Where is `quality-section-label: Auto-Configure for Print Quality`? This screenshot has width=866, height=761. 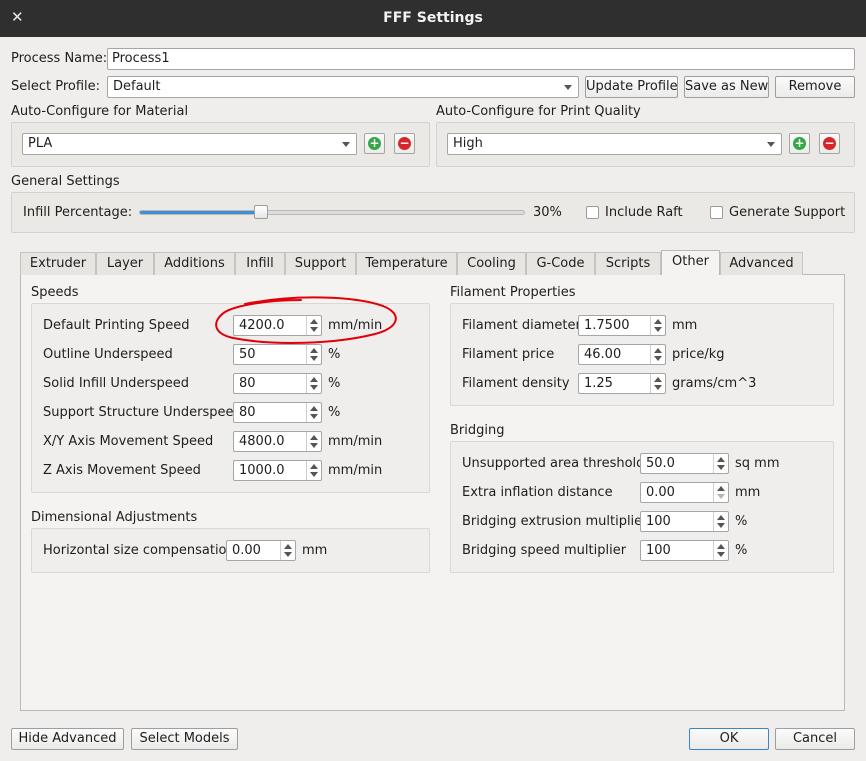 quality-section-label: Auto-Configure for Print Quality is located at coordinates (538, 111).